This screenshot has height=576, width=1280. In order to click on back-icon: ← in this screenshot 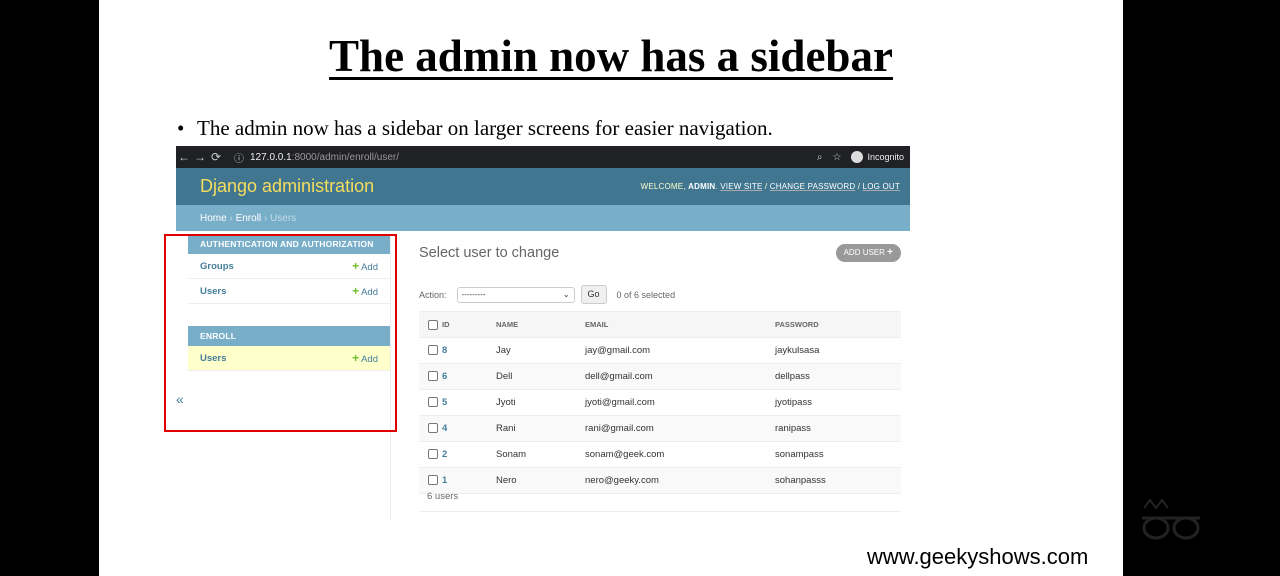, I will do `click(184, 157)`.